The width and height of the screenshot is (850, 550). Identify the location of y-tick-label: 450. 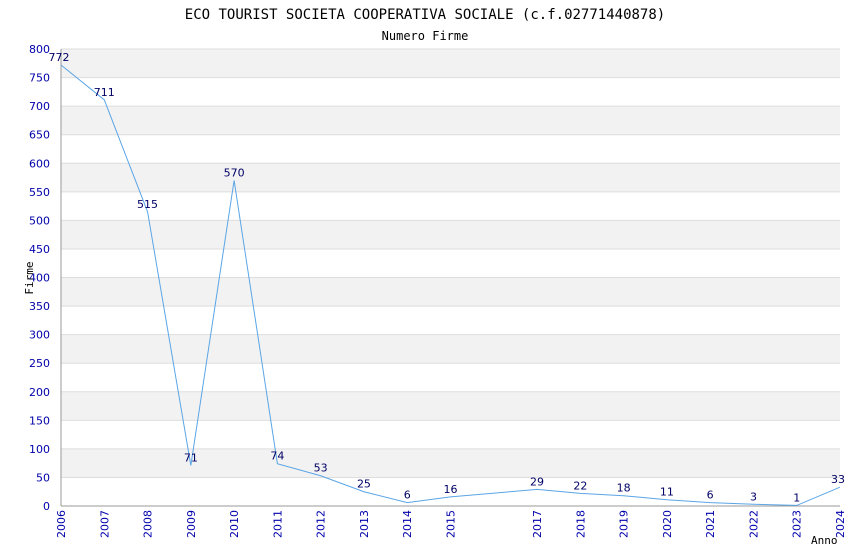
(39, 249).